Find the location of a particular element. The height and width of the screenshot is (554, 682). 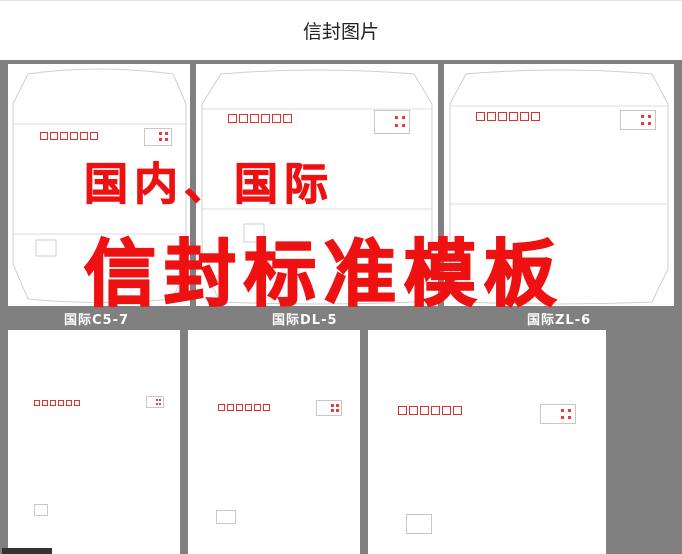

page-title: 信封图片 is located at coordinates (340, 31).